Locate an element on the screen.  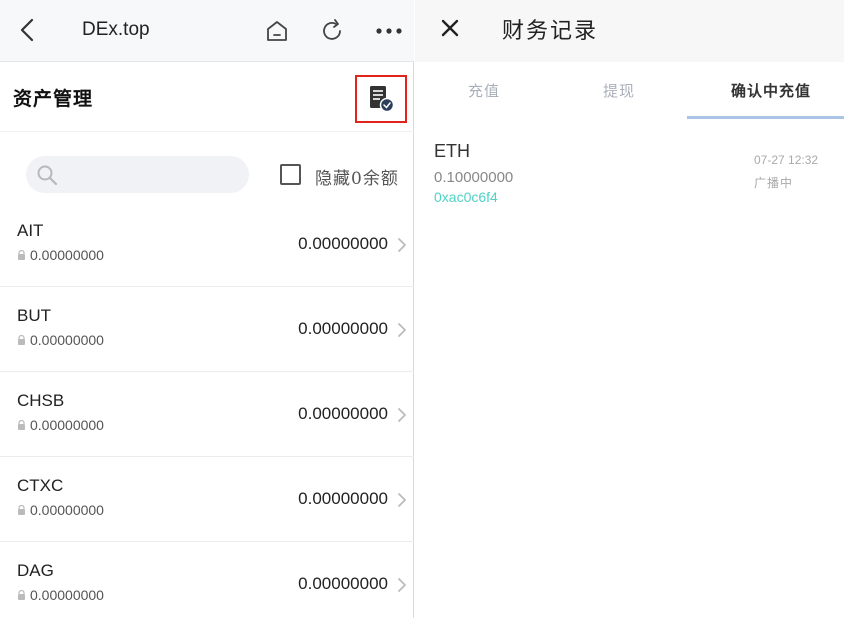
financial-records-button is located at coordinates (381, 99).